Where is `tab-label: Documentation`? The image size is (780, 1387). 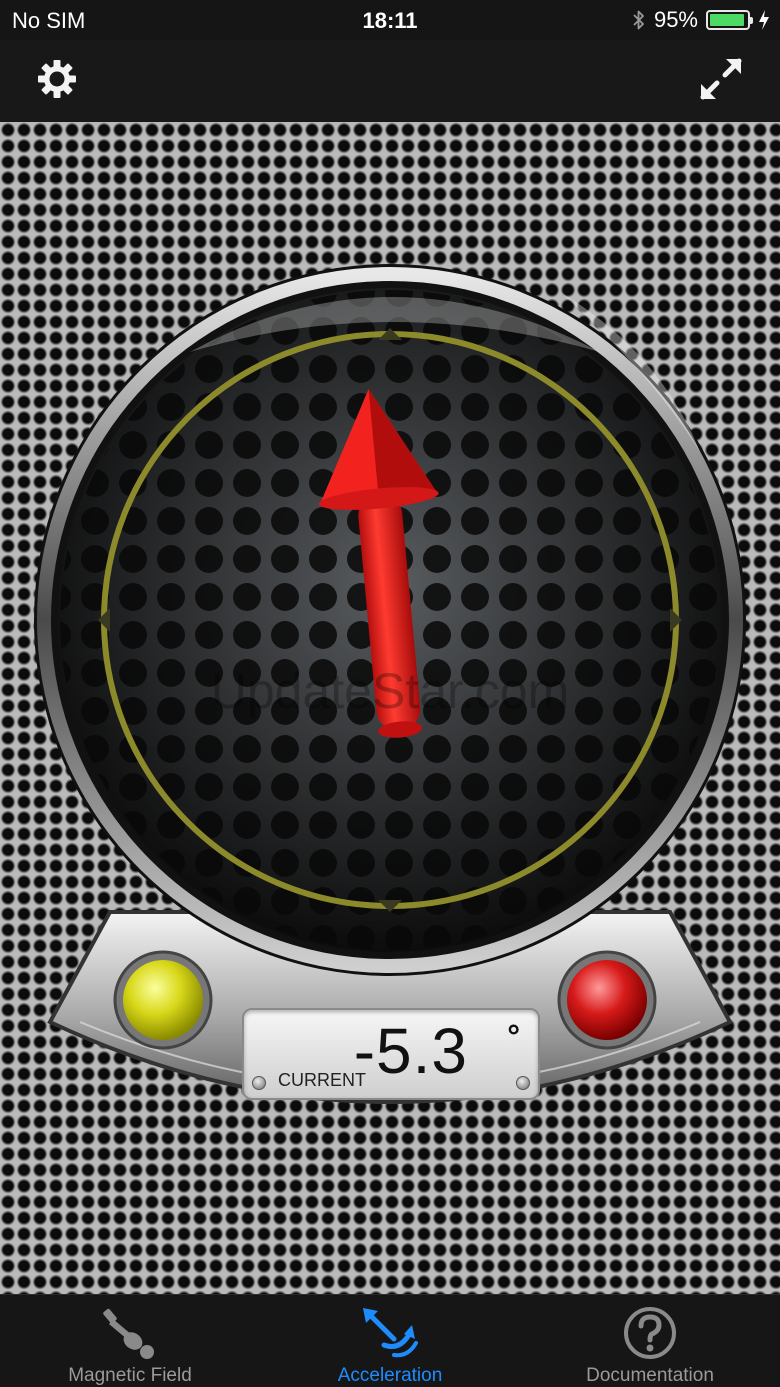
tab-label: Documentation is located at coordinates (650, 1375).